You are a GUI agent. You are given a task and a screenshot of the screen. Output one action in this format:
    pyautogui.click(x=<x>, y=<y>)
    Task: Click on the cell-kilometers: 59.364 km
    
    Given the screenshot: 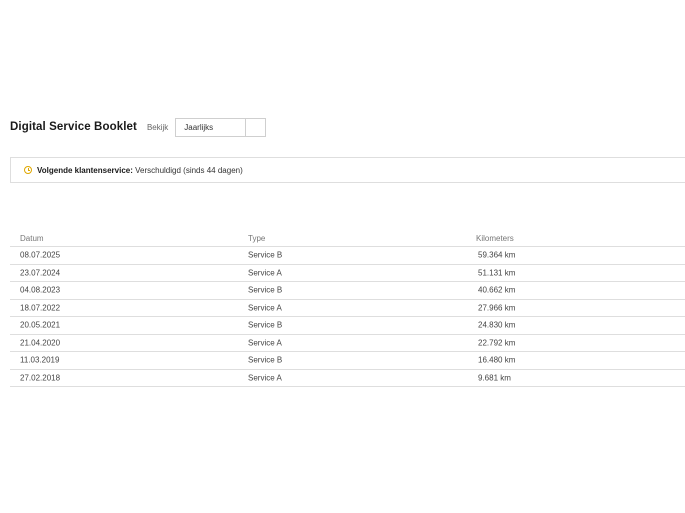 What is the action you would take?
    pyautogui.click(x=497, y=255)
    